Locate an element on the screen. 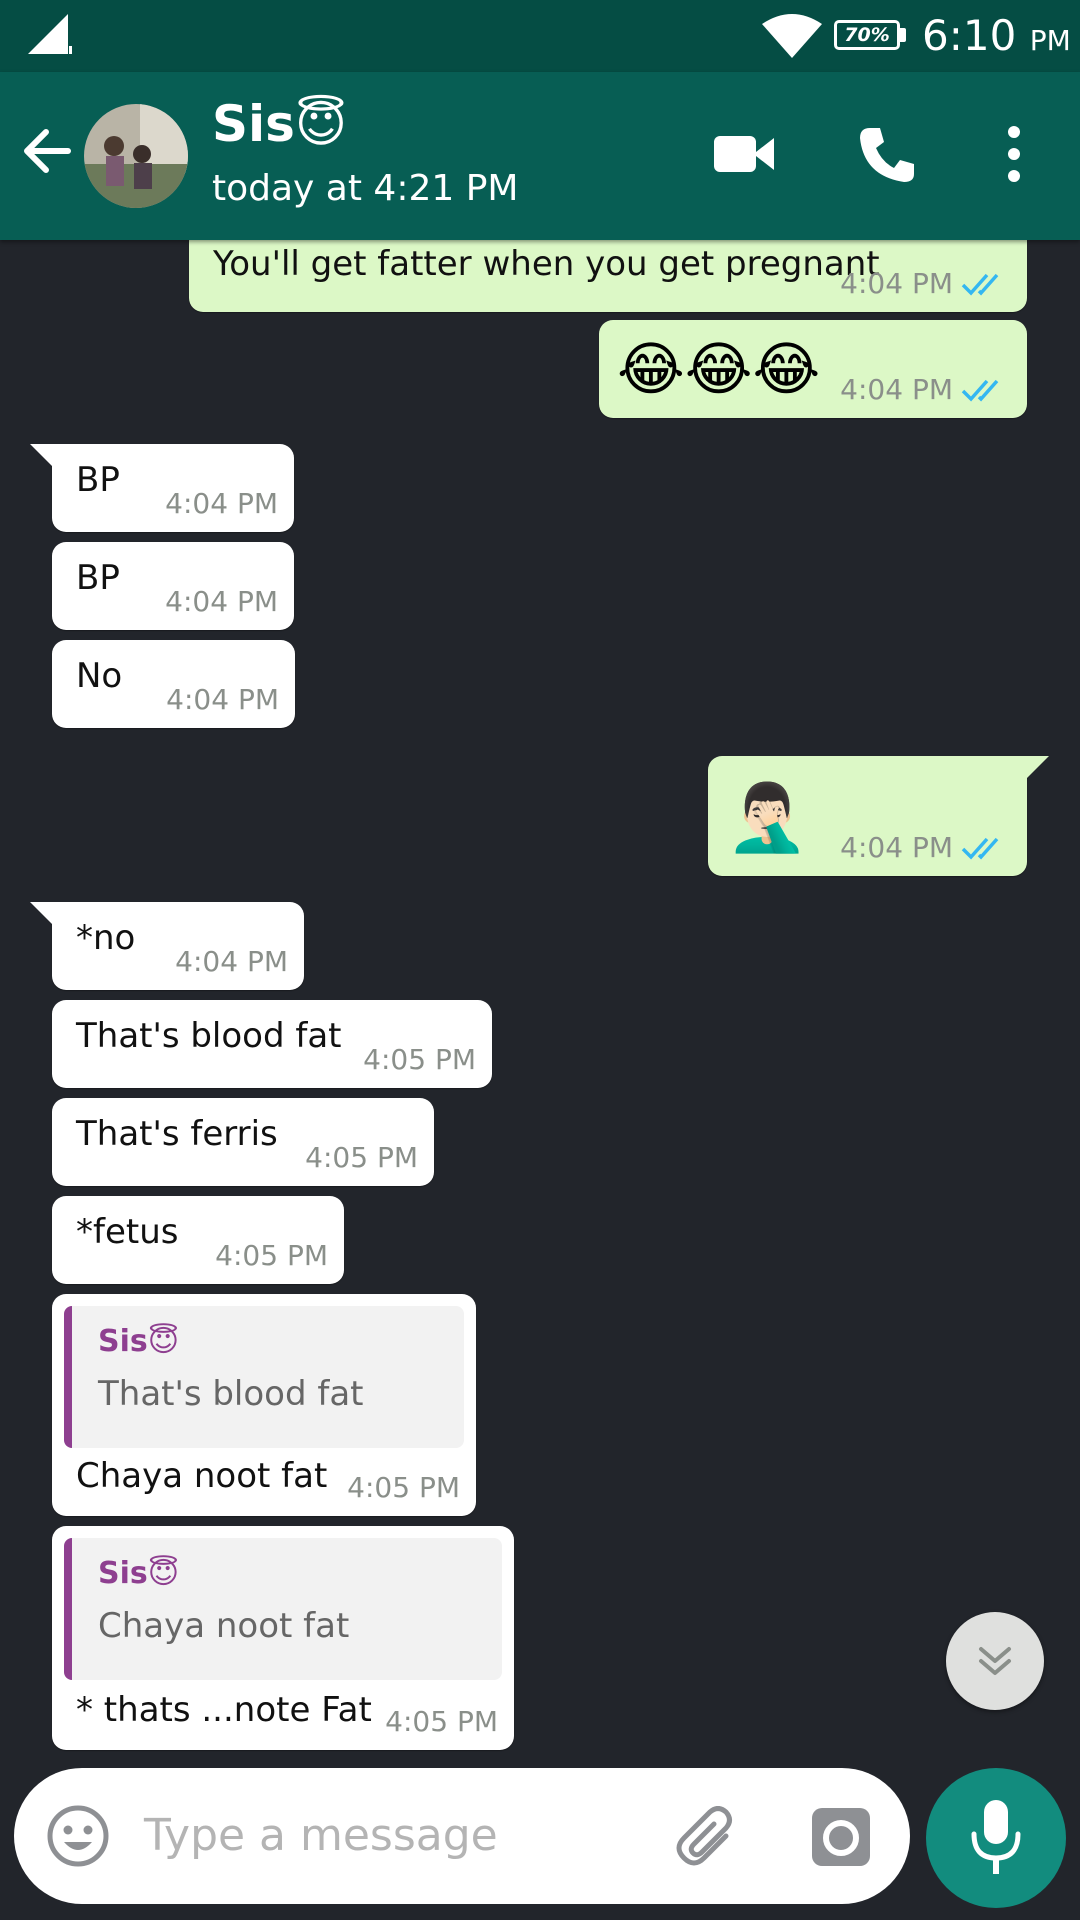 This screenshot has height=1920, width=1080. message-text: No is located at coordinates (99, 676).